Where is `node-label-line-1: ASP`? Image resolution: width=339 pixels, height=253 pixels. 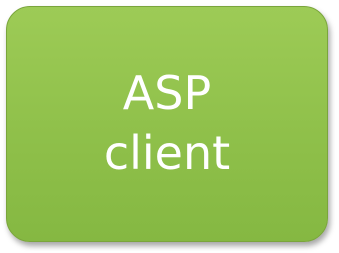 node-label-line-1: ASP is located at coordinates (167, 93).